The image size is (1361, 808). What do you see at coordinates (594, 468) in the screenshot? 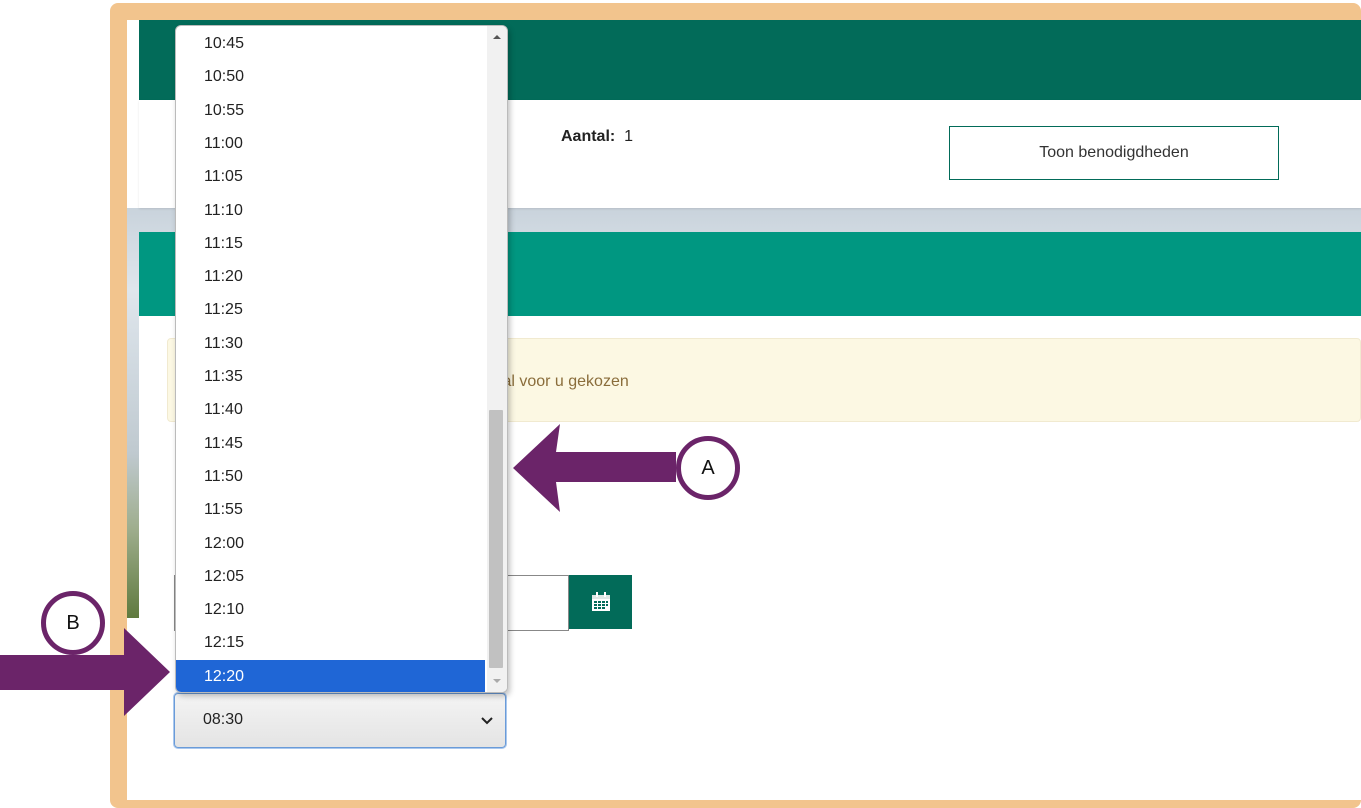
I see `arrow-a` at bounding box center [594, 468].